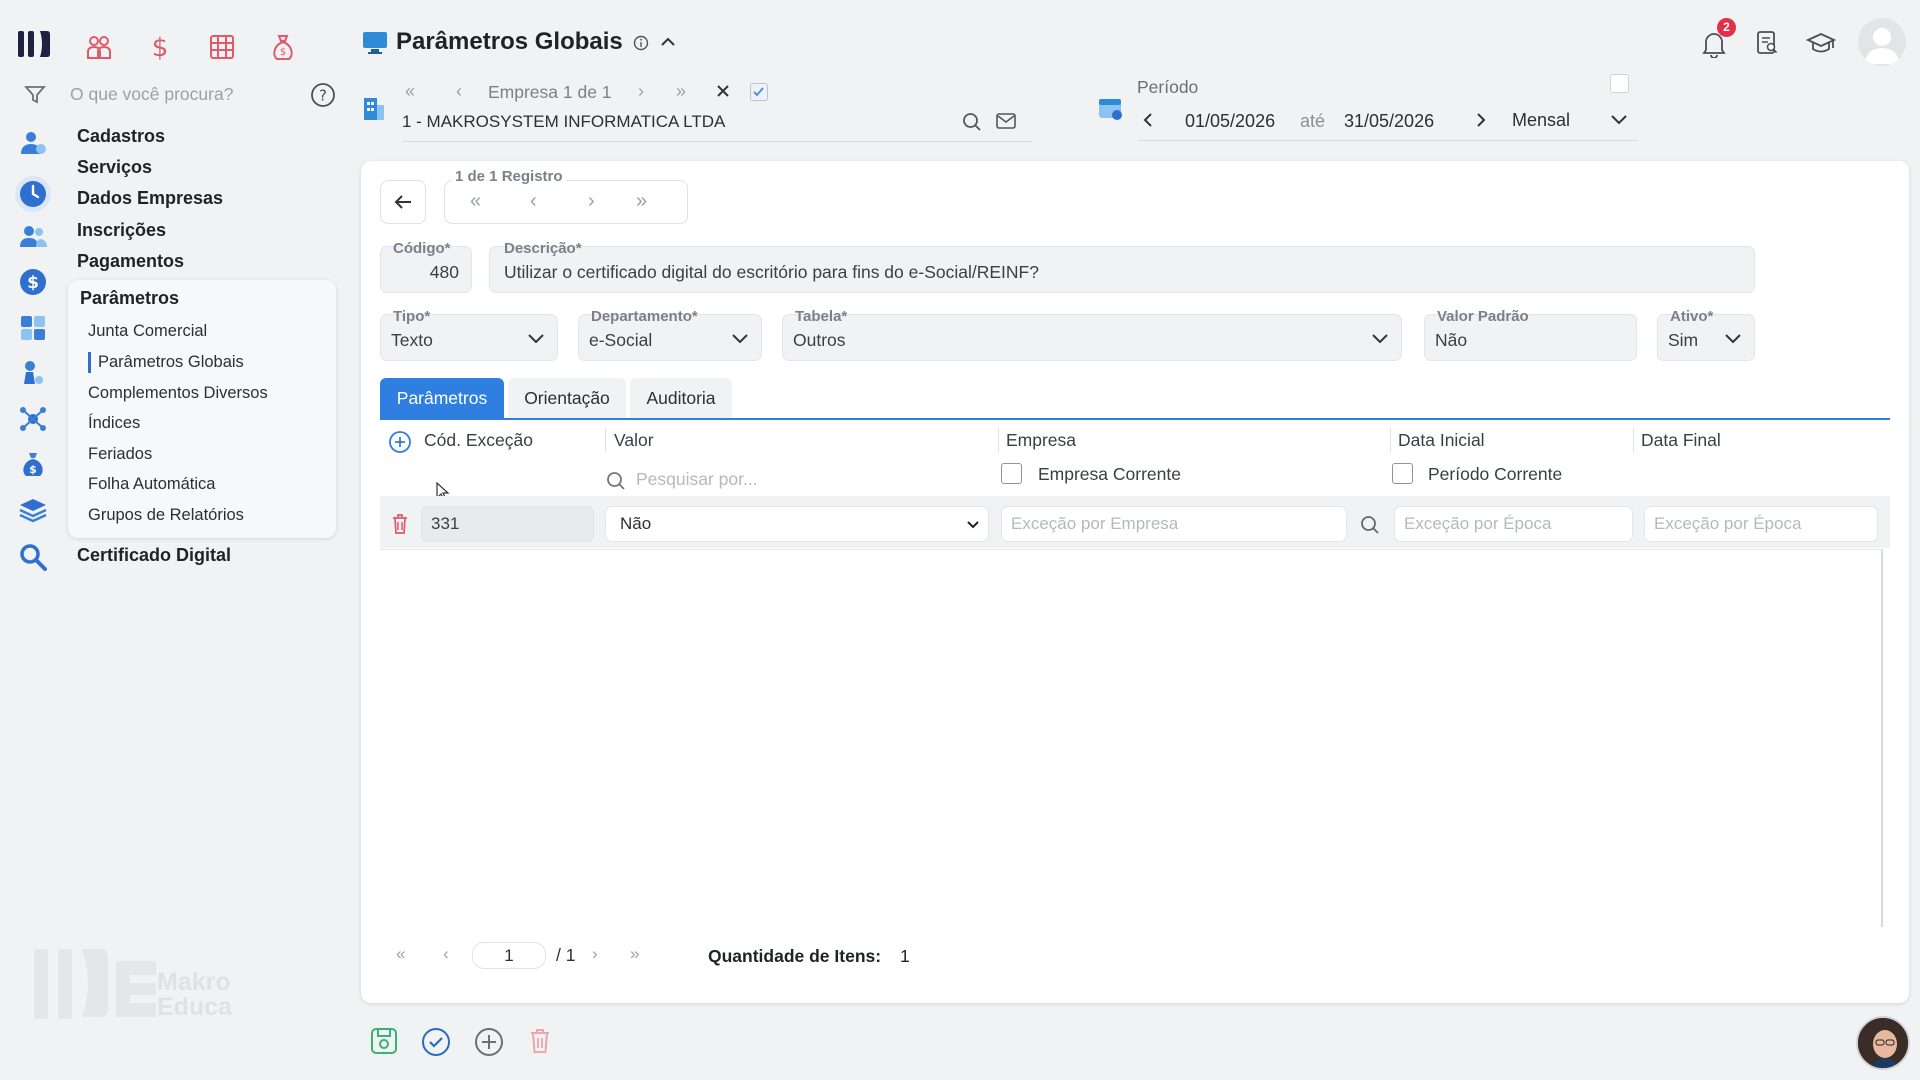 The height and width of the screenshot is (1080, 1920). I want to click on company-clear-icon, so click(723, 91).